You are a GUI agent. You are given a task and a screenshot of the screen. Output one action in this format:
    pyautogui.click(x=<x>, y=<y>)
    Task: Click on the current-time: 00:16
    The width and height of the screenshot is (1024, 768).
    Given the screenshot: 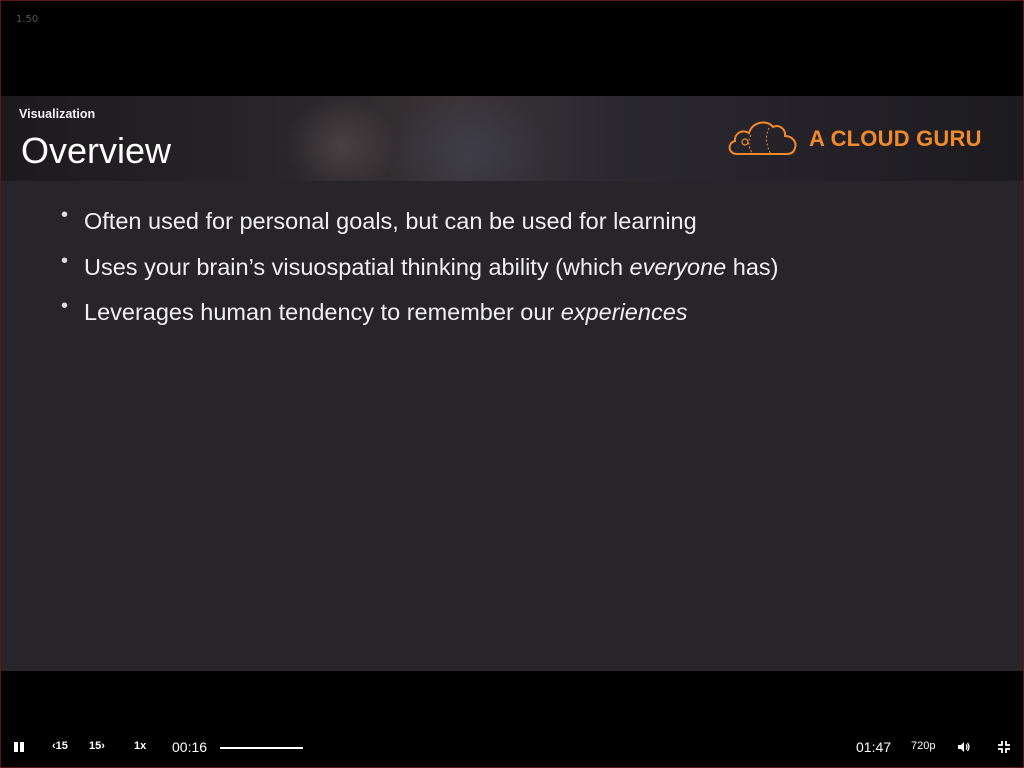 What is the action you would take?
    pyautogui.click(x=190, y=747)
    